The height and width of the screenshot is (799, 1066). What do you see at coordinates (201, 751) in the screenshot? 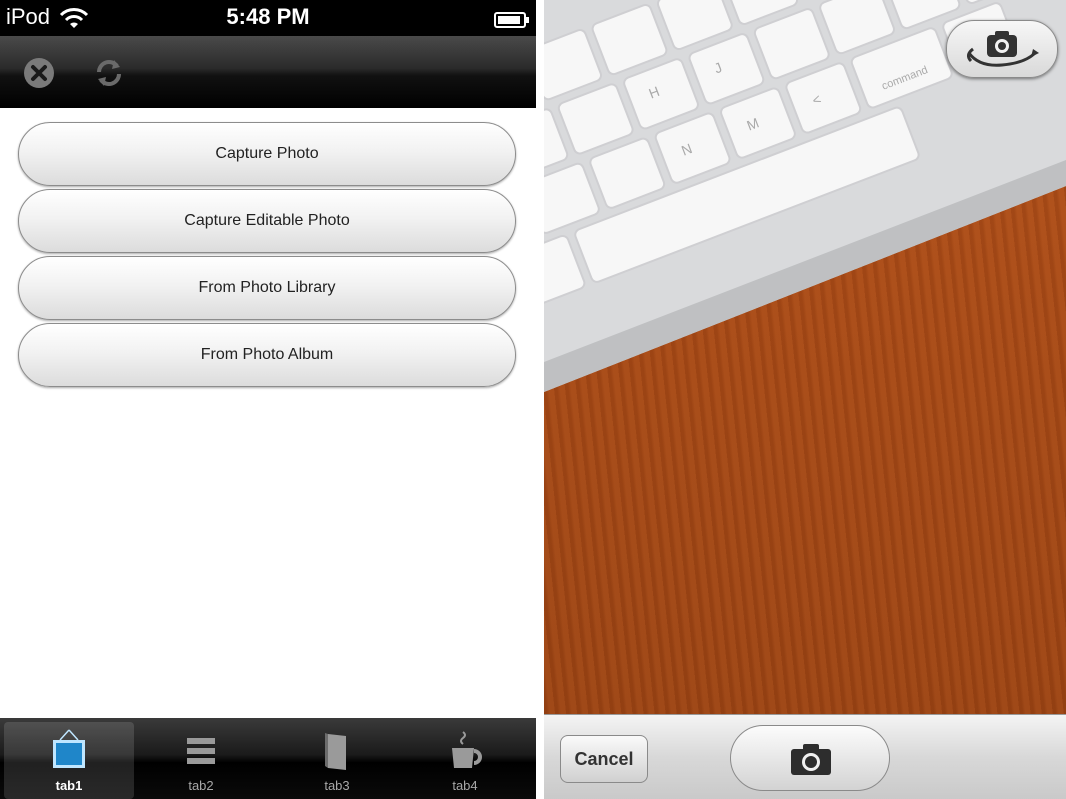
I see `list-icon` at bounding box center [201, 751].